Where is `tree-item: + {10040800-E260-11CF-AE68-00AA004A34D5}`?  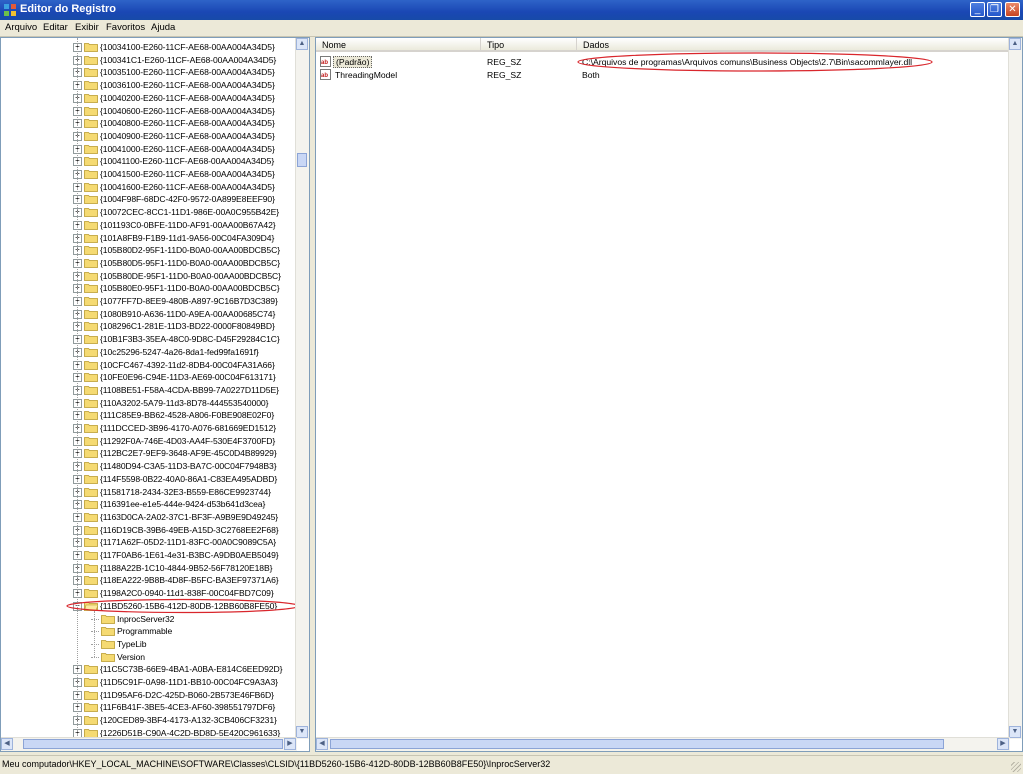
tree-item: + {10040800-E260-11CF-AE68-00AA004A34D5} is located at coordinates (151, 123).